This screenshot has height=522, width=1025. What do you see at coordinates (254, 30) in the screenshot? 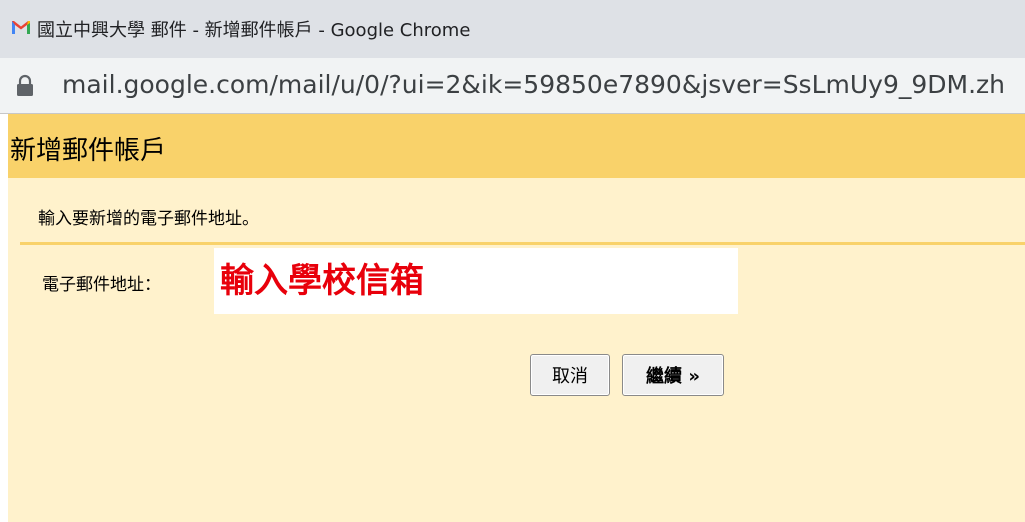
I see `window-title: 國立中興大學 郵件 - 新增郵件帳戶 - Google Chrome` at bounding box center [254, 30].